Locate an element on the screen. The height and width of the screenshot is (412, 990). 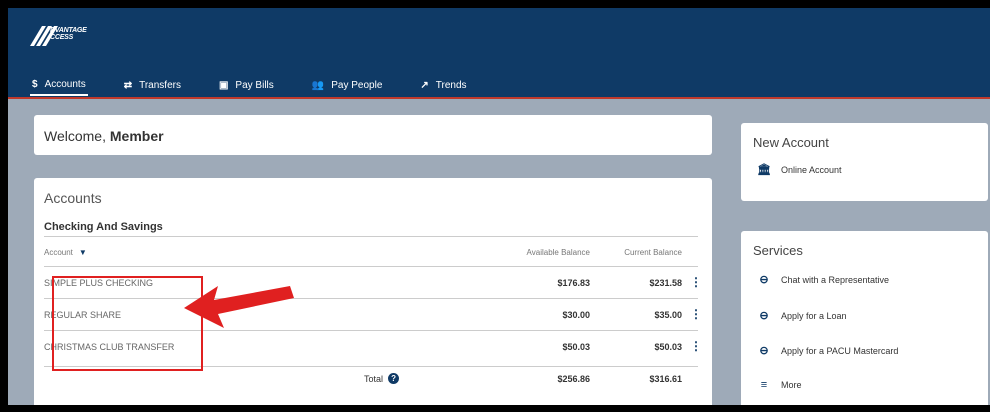
apply-mastercard-link: ⊖ Apply for a PACU Mastercard is located at coordinates (826, 350).